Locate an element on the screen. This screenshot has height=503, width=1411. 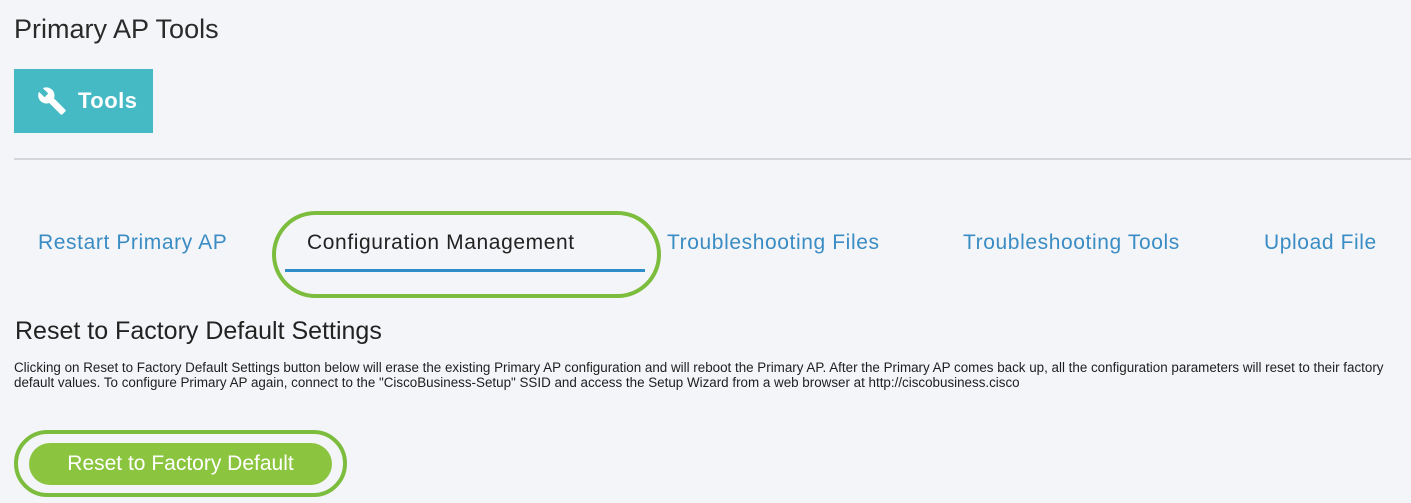
section-title: Reset to Factory Default Settings is located at coordinates (198, 331).